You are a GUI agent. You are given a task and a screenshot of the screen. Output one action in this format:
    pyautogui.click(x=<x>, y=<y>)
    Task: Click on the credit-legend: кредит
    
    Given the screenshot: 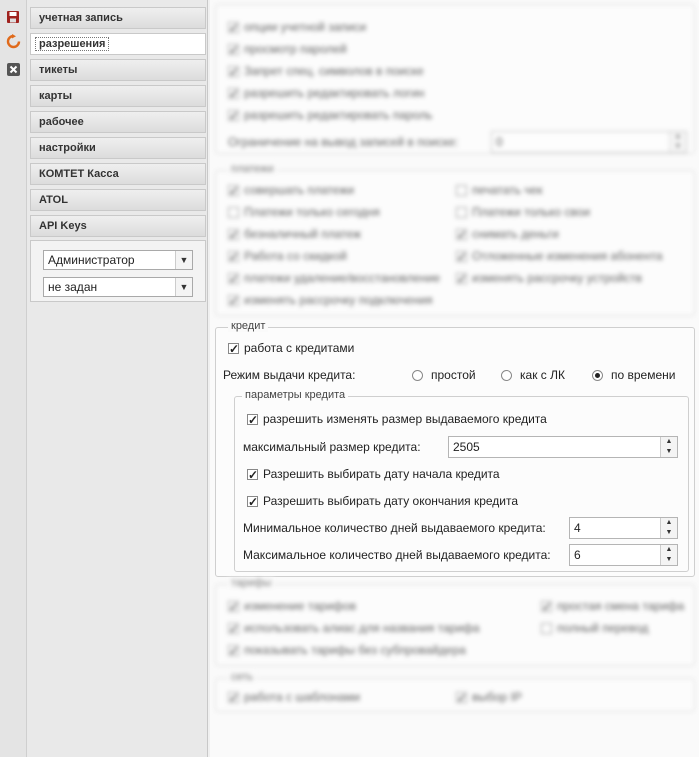 What is the action you would take?
    pyautogui.click(x=248, y=326)
    